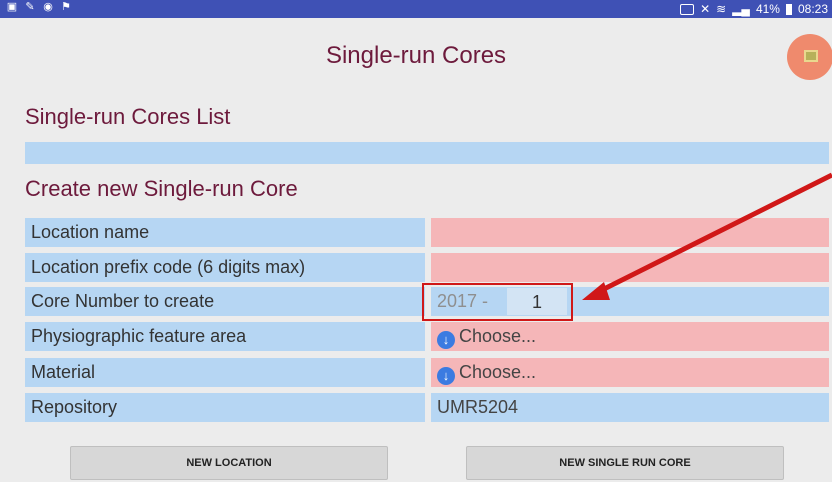  Describe the element at coordinates (788, 9) in the screenshot. I see `battery-icon` at that location.